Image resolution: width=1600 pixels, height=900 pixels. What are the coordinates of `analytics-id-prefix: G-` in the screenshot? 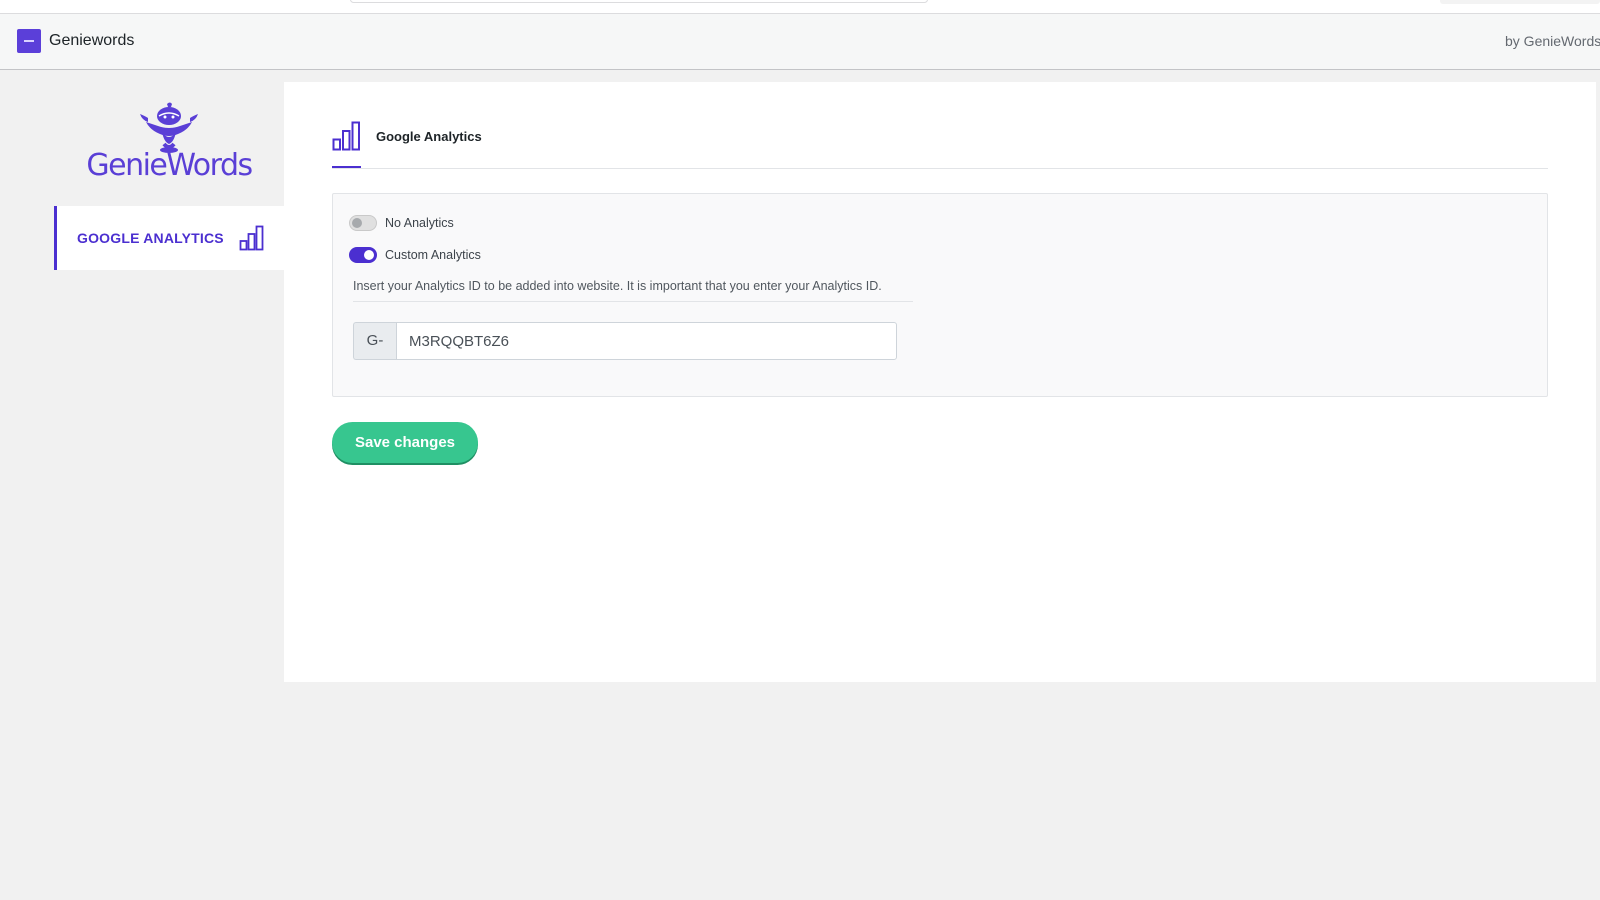 It's located at (374, 341).